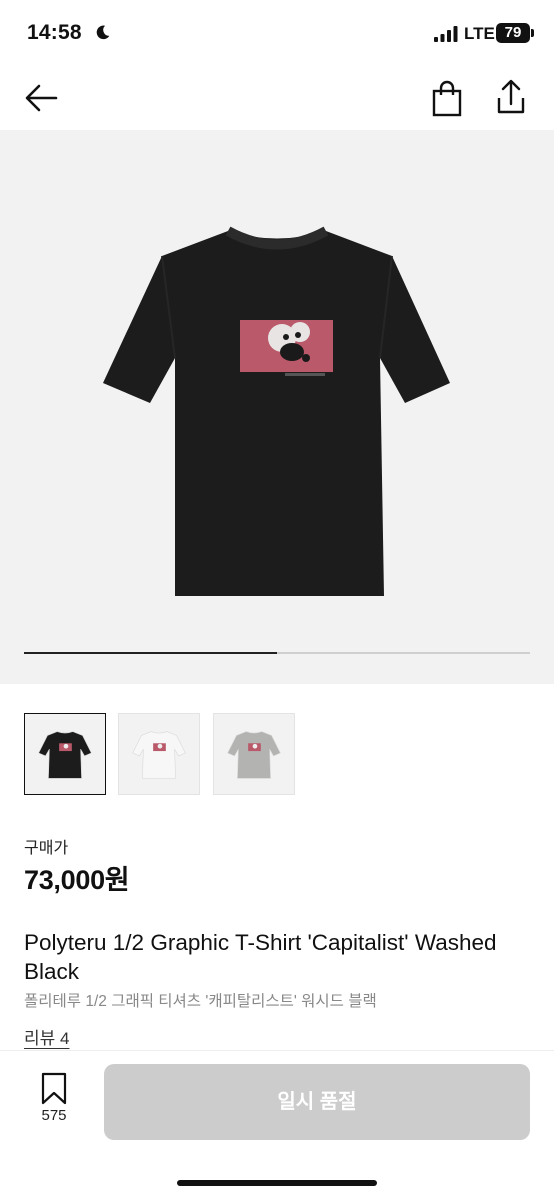  I want to click on price: 73,000원, so click(77, 880).